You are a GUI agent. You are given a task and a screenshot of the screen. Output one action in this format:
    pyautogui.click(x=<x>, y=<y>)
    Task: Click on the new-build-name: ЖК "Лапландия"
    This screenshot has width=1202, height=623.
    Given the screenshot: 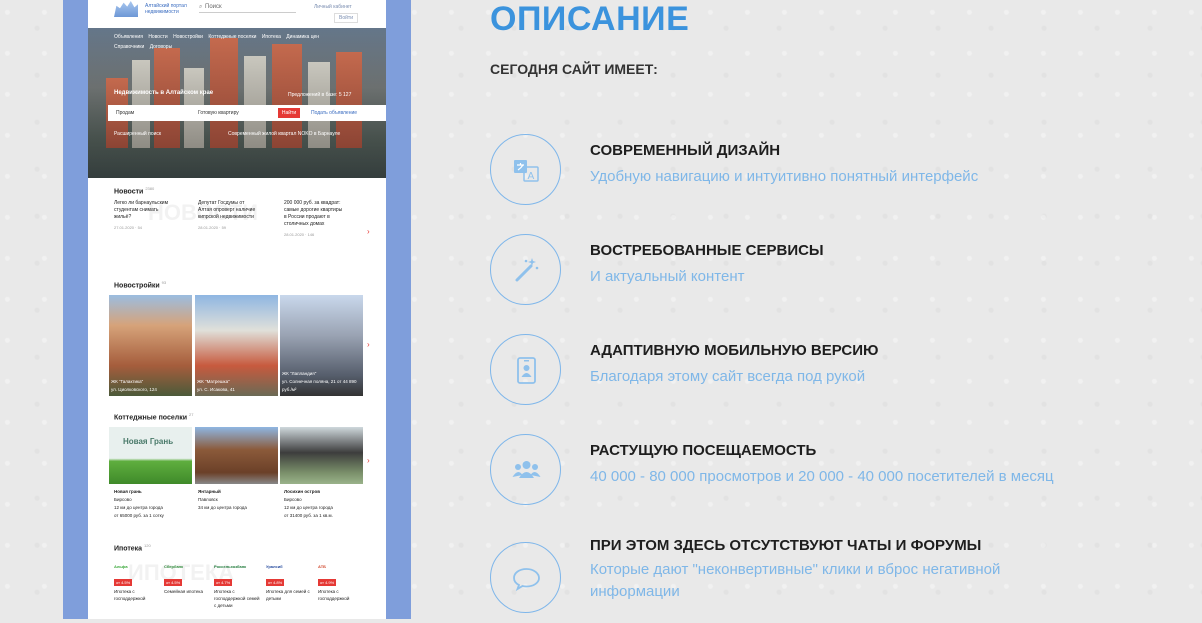 What is the action you would take?
    pyautogui.click(x=299, y=373)
    